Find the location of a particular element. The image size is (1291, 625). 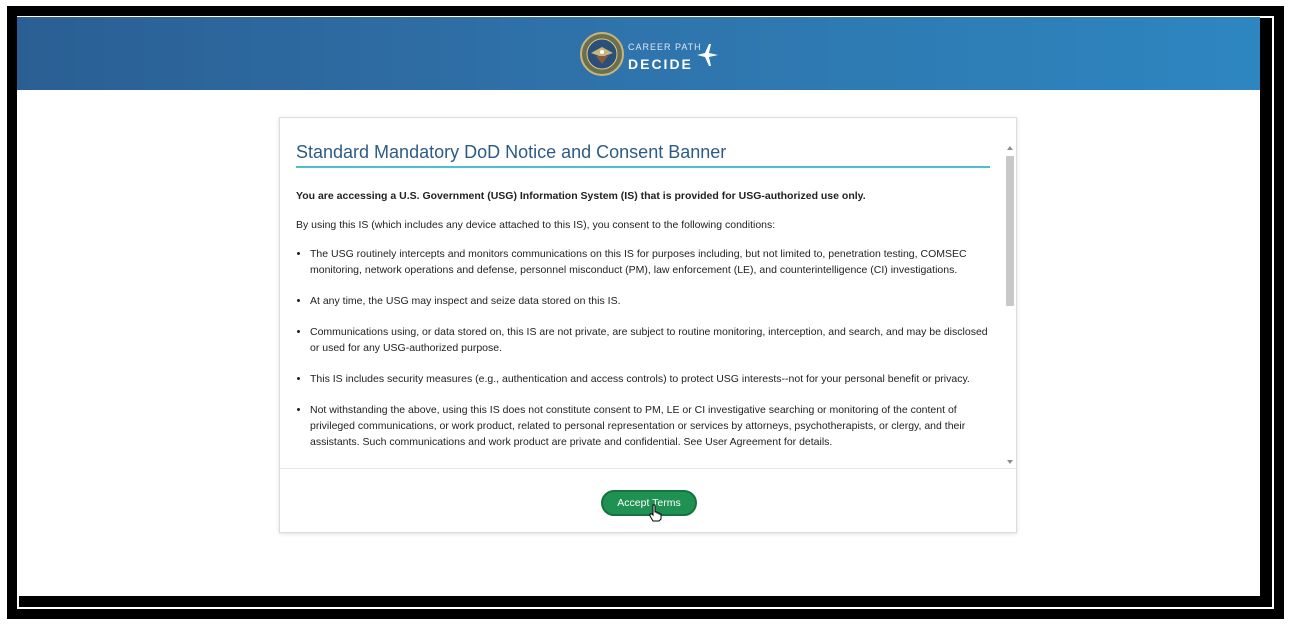

dod-seal-icon is located at coordinates (602, 54).